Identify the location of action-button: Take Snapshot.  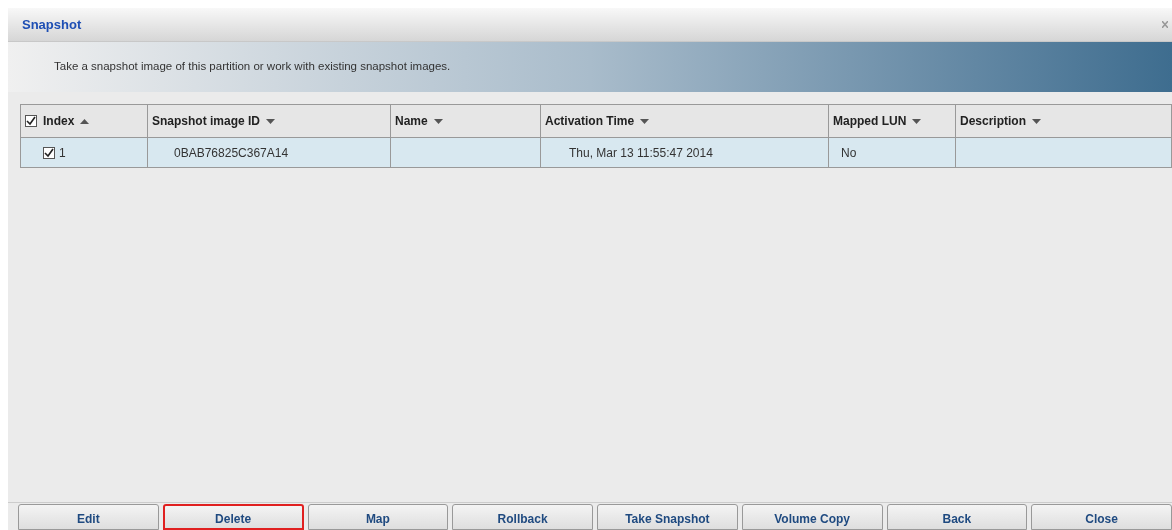
(667, 517).